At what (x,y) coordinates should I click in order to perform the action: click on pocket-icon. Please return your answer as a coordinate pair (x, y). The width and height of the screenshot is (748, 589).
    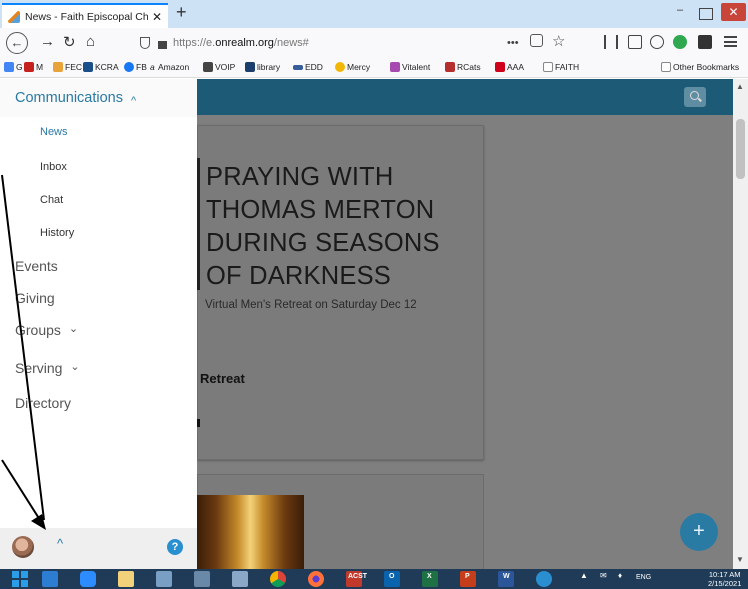
    Looking at the image, I should click on (536, 40).